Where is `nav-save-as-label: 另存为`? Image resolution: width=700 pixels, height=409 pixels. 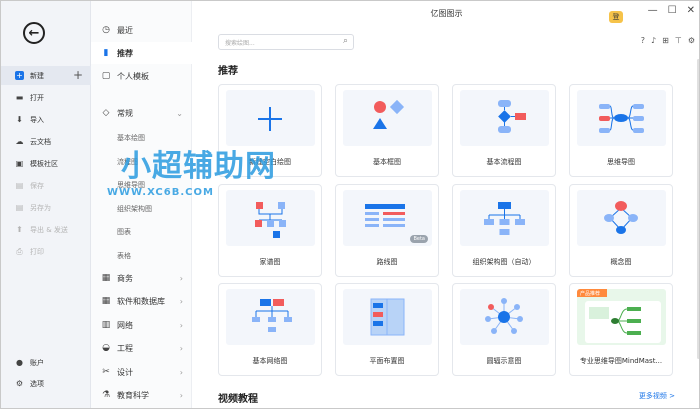 nav-save-as-label: 另存为 is located at coordinates (40, 207).